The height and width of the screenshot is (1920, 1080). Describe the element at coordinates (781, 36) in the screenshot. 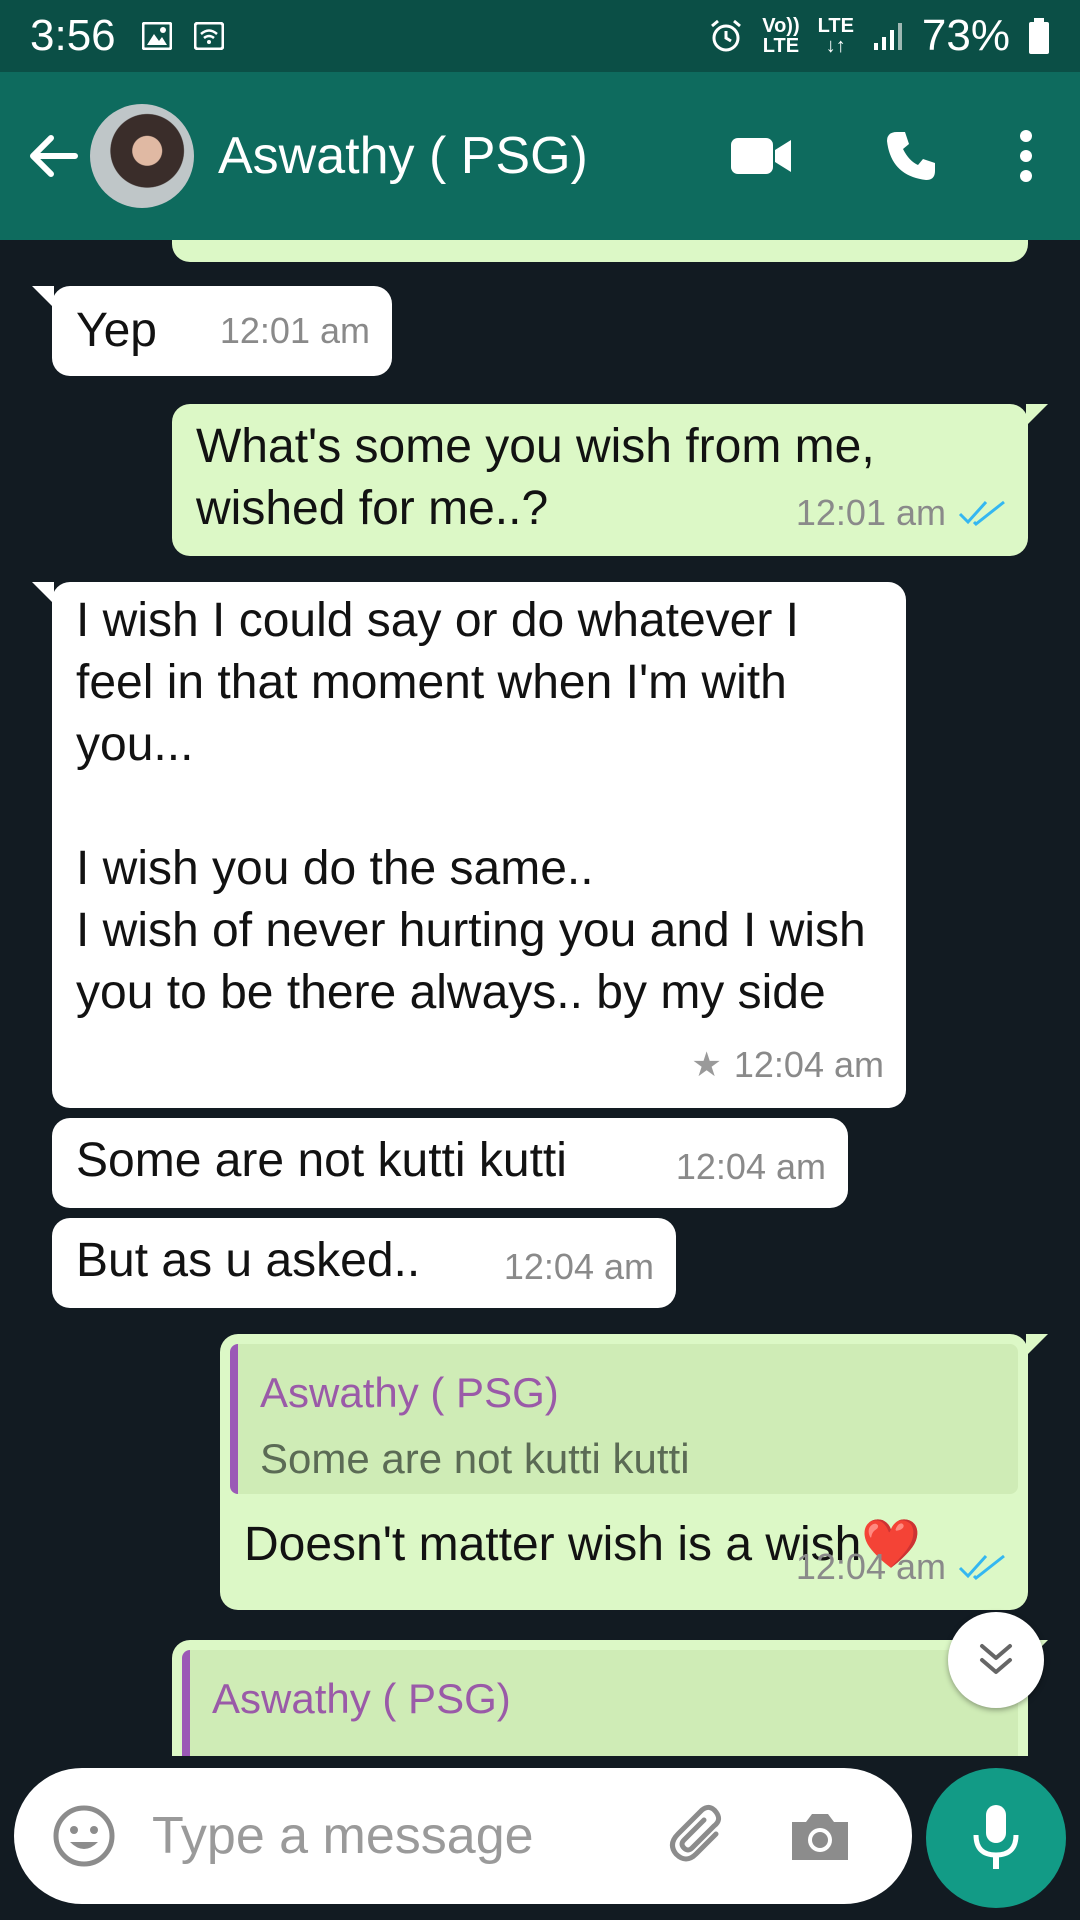

I see `volte-indicator: Vo)) LTE` at that location.